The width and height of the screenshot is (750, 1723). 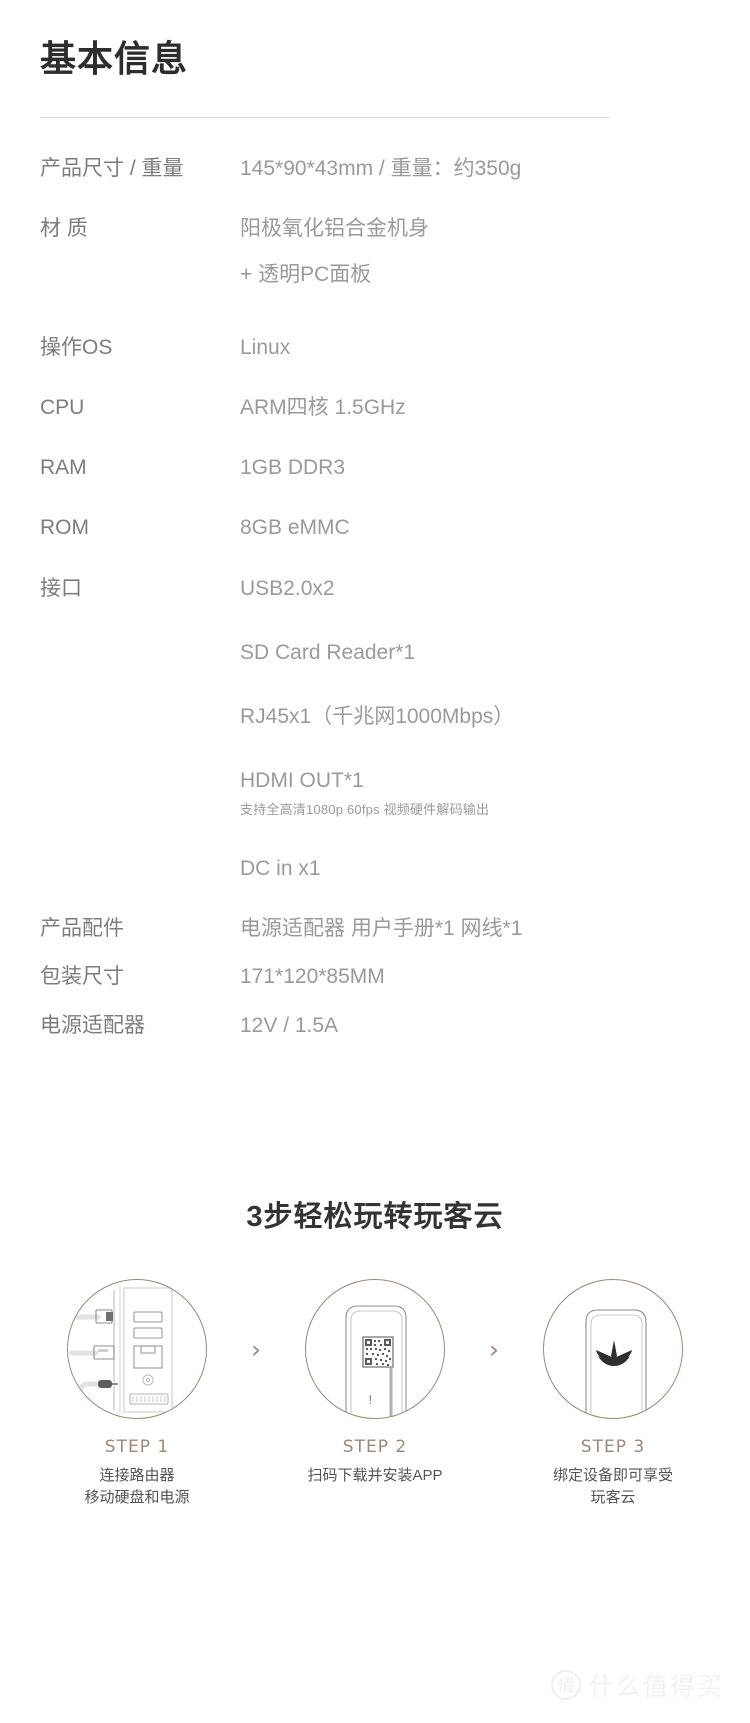 What do you see at coordinates (375, 186) in the screenshot?
I see `table-row: 产品尺寸 / 重量 145*90*43mm / 重量：约350g` at bounding box center [375, 186].